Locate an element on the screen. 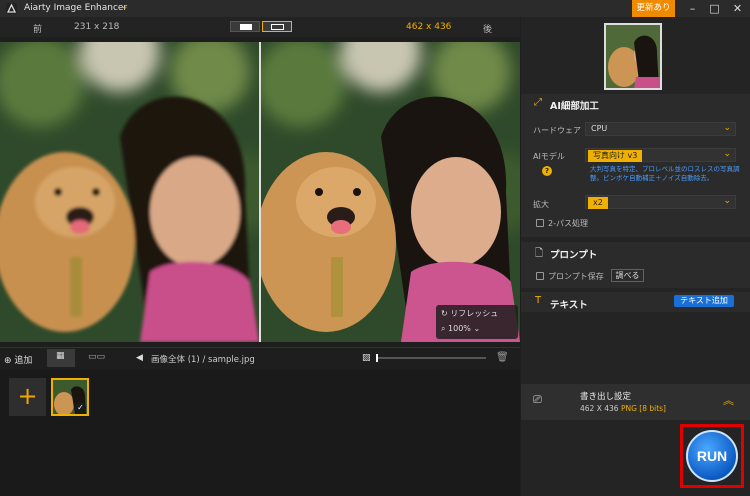 This screenshot has width=750, height=496. prompt-save-label: プロンプト保存 is located at coordinates (576, 276).